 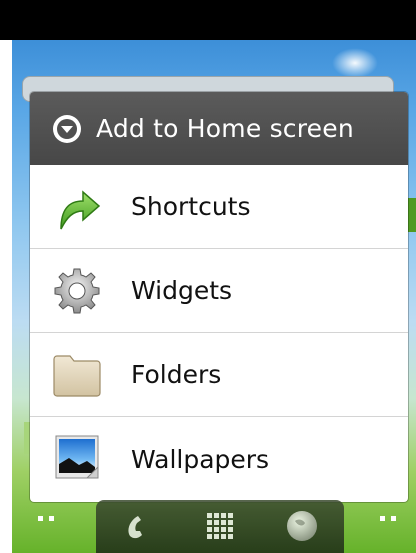 I want to click on gear-icon, so click(x=77, y=291).